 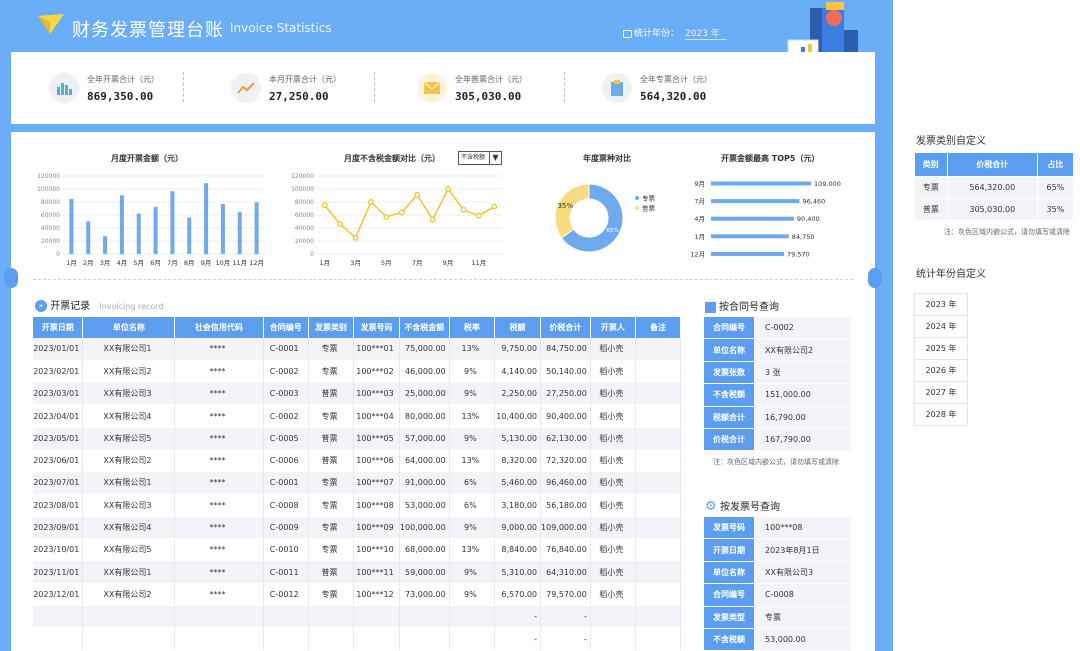 I want to click on table-cell: 2023/09/01, so click(x=58, y=528).